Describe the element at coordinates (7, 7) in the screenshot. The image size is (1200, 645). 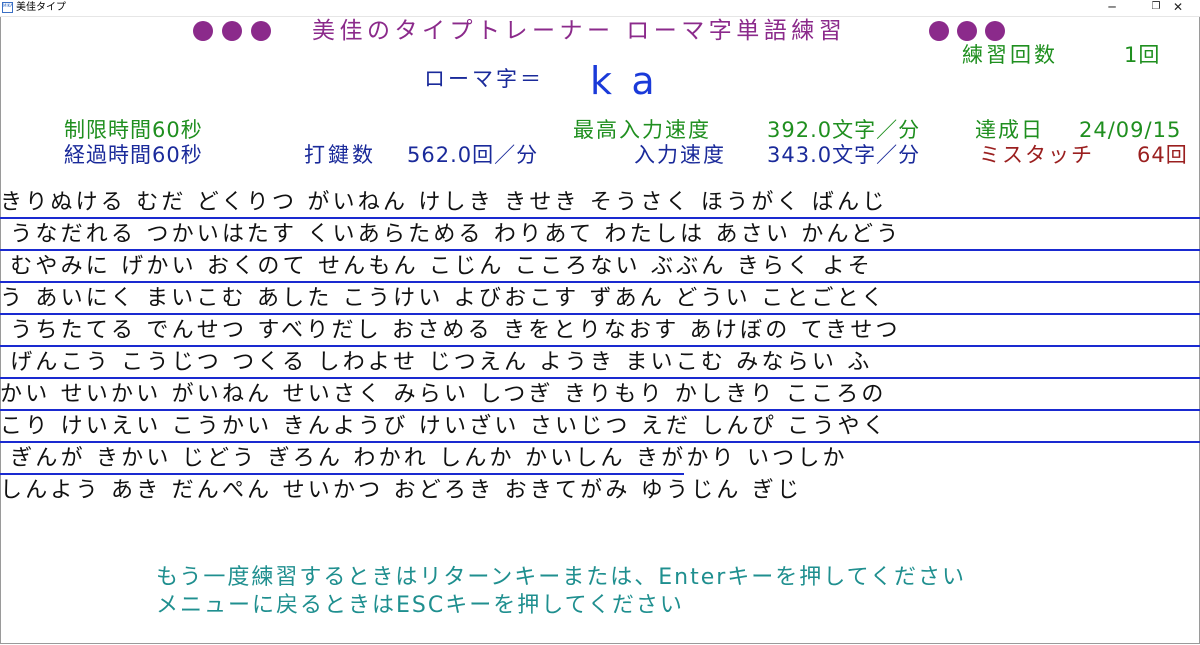
I see `app-icon: MIKA` at that location.